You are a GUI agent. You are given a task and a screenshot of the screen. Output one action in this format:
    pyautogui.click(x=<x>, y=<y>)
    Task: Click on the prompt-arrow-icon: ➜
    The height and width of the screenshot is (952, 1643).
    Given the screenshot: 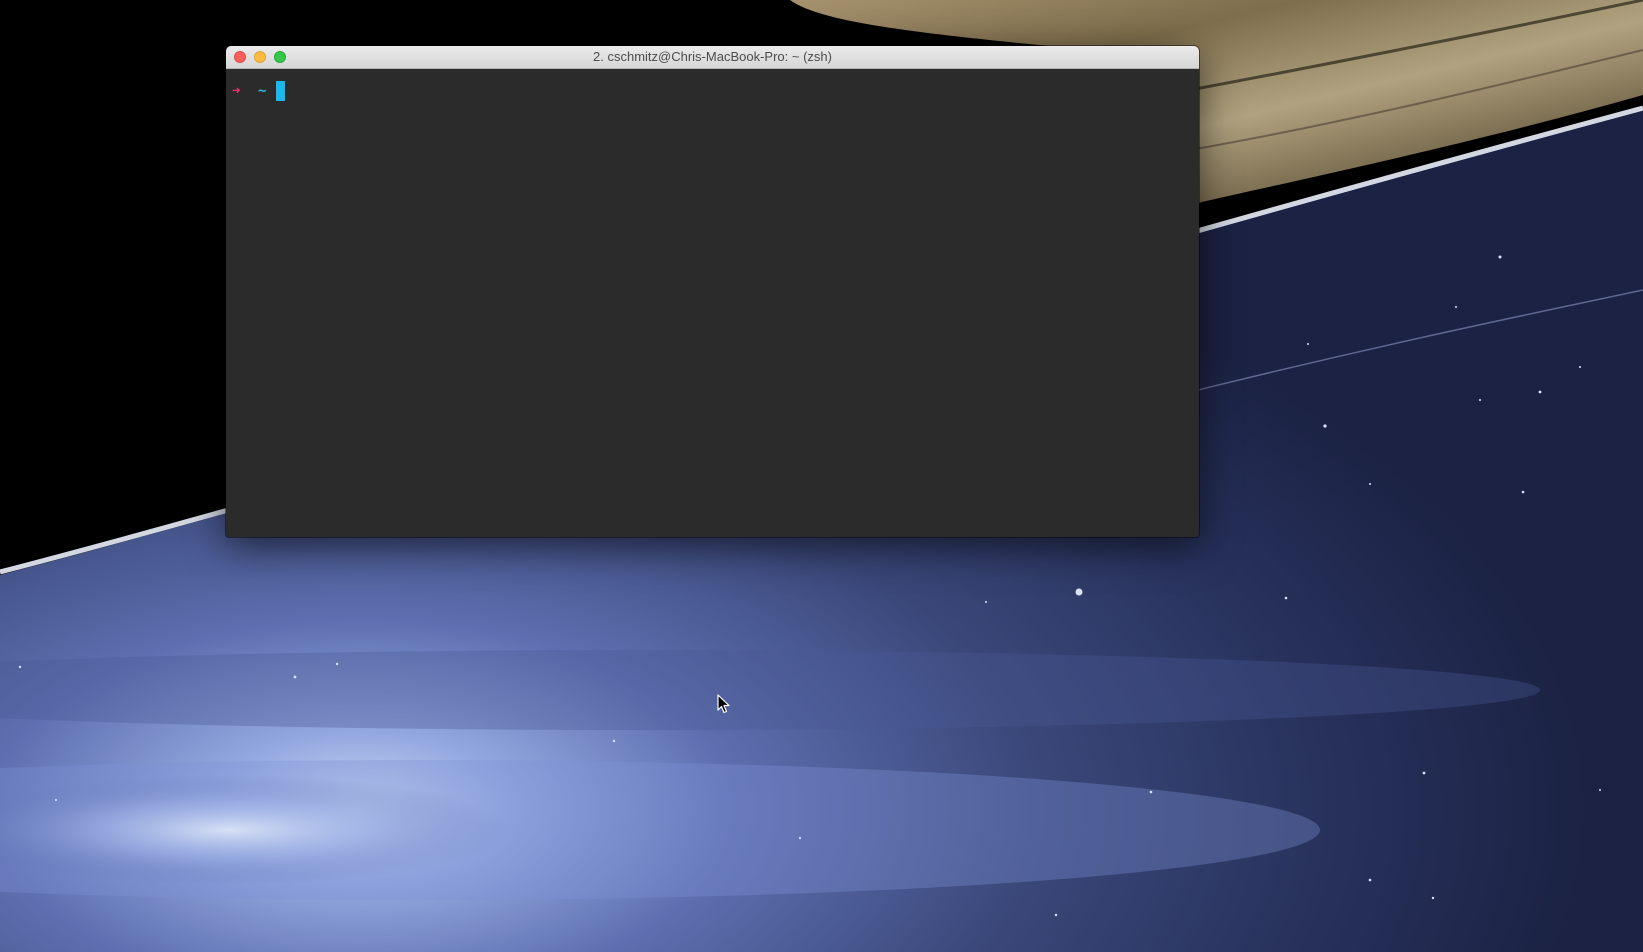 What is the action you would take?
    pyautogui.click(x=236, y=91)
    